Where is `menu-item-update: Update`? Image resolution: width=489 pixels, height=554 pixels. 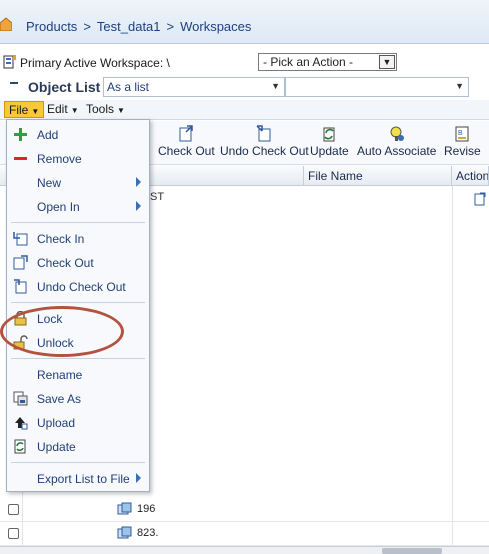 menu-item-update: Update is located at coordinates (78, 447).